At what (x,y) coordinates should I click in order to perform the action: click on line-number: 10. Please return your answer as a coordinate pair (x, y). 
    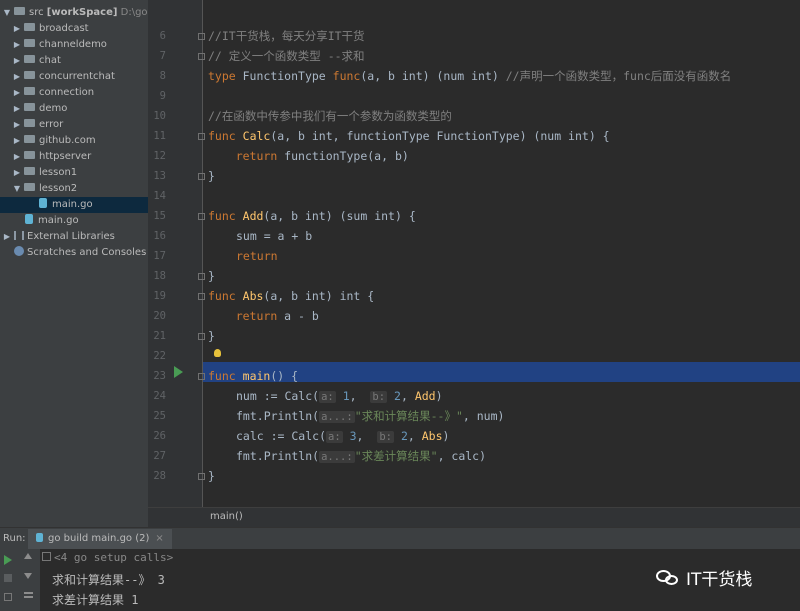
    Looking at the image, I should click on (159, 116).